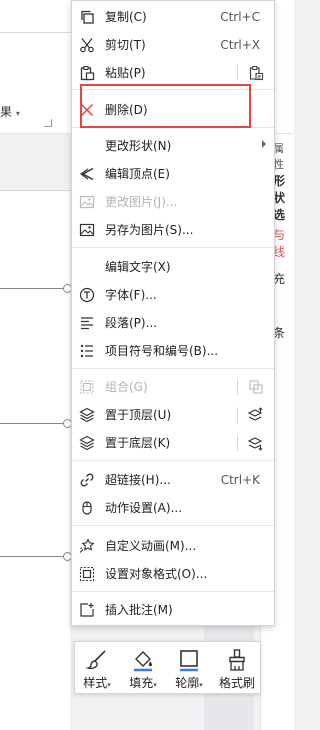  Describe the element at coordinates (87, 415) in the screenshot. I see `bring-to-front-icon` at that location.